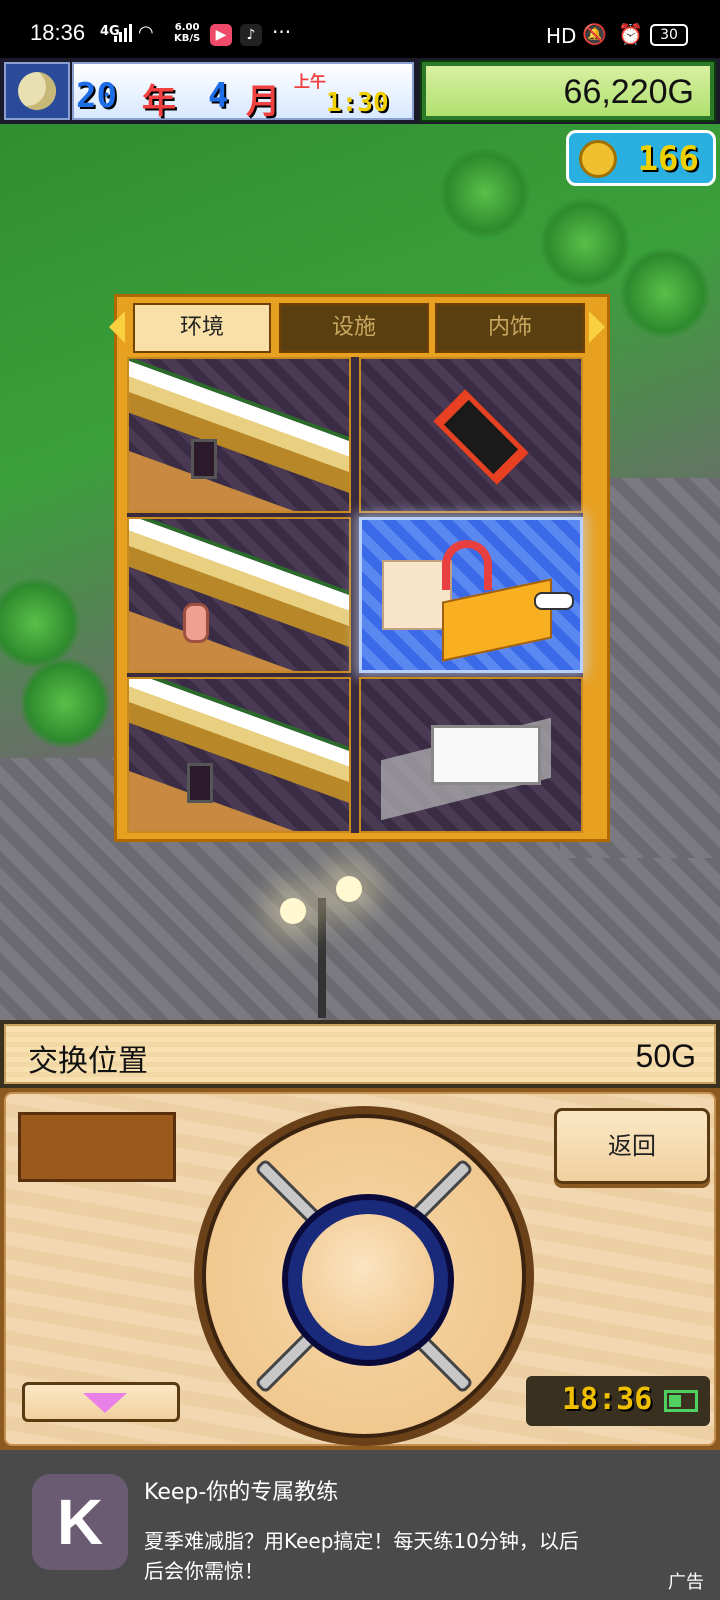 The width and height of the screenshot is (720, 1600). Describe the element at coordinates (471, 442) in the screenshot. I see `hammer-icon` at that location.